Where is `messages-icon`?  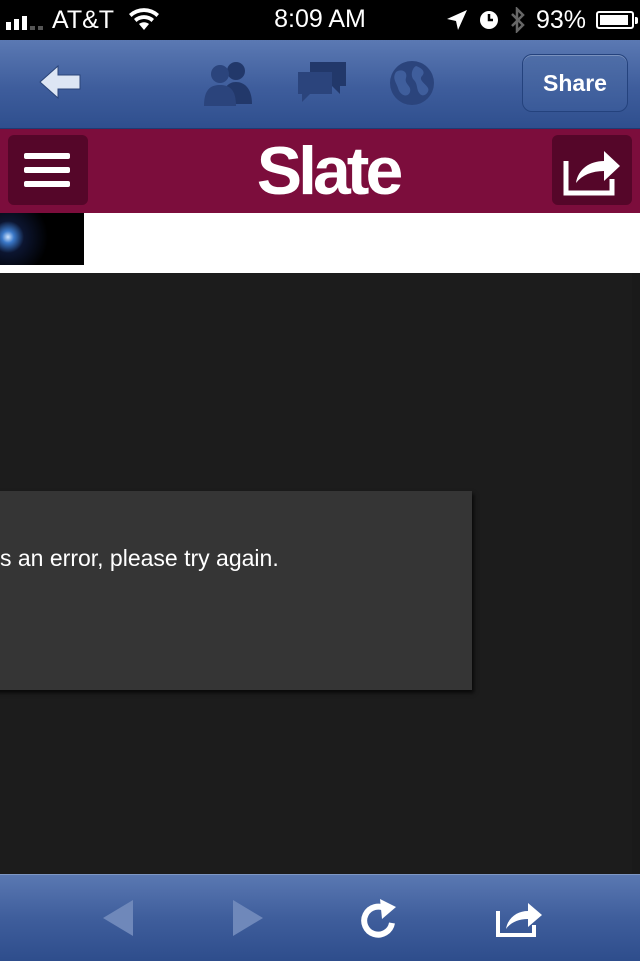 messages-icon is located at coordinates (322, 82).